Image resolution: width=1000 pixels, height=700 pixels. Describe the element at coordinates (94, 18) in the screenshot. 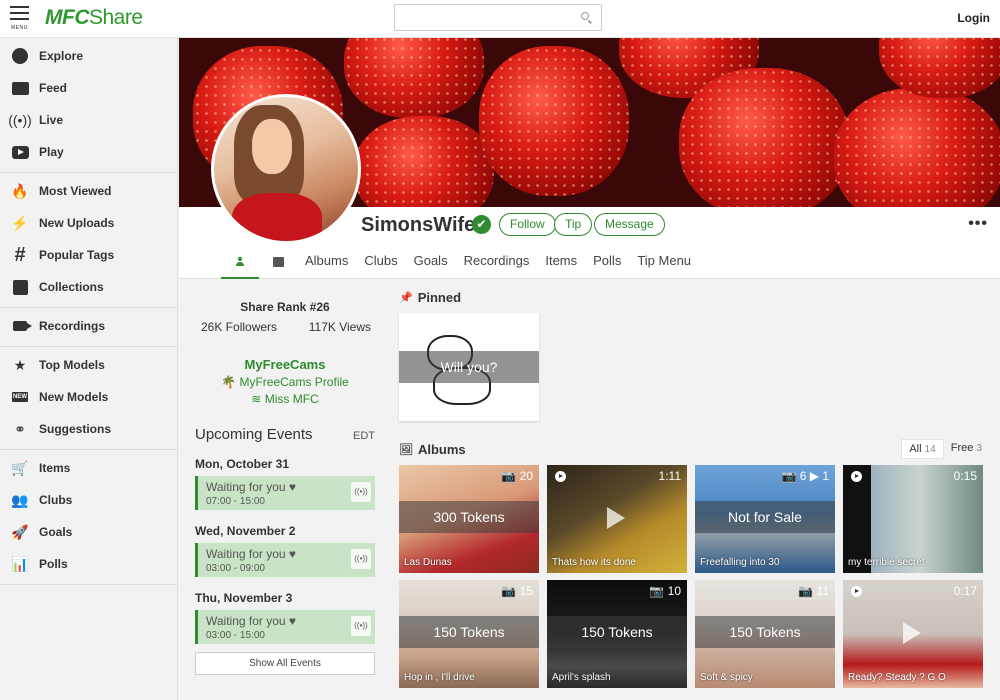

I see `logo: MFCShare` at that location.